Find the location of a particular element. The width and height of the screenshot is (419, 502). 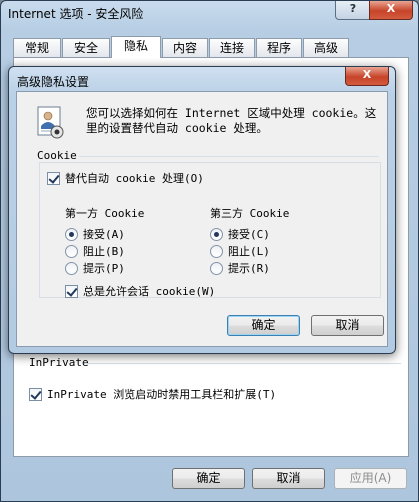

first-party-prompt-option: 提示(P) is located at coordinates (95, 268).